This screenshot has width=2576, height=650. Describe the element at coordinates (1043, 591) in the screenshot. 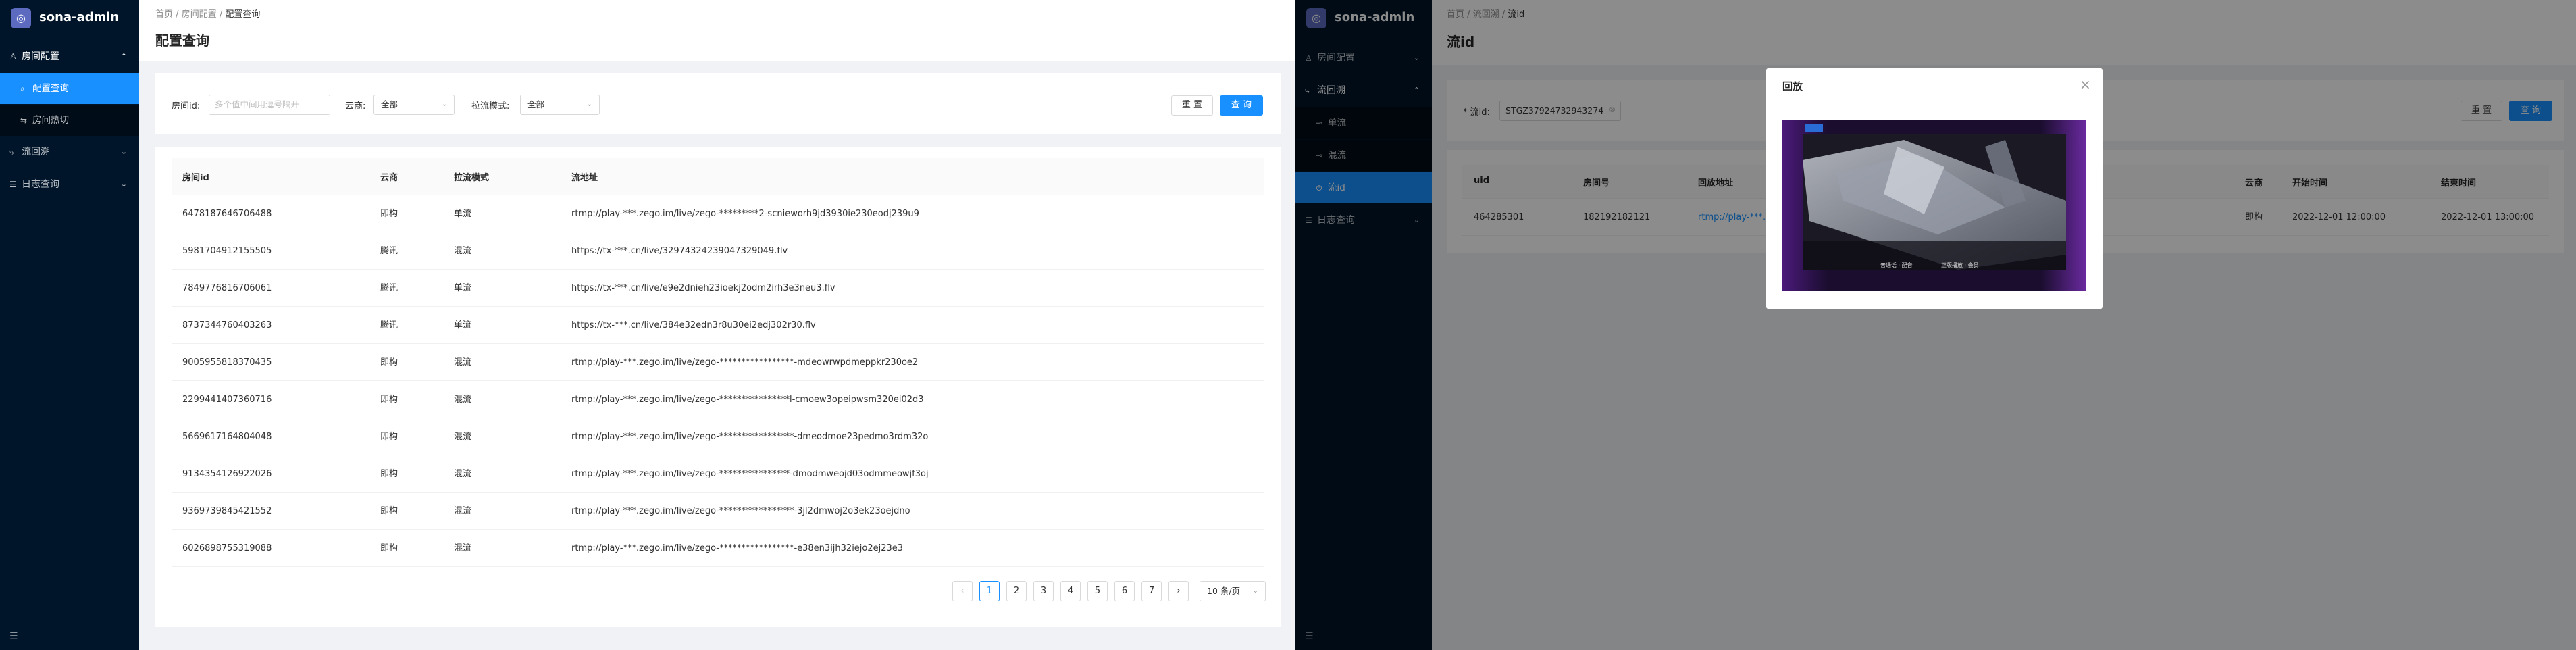

I see `page-button: 3` at that location.